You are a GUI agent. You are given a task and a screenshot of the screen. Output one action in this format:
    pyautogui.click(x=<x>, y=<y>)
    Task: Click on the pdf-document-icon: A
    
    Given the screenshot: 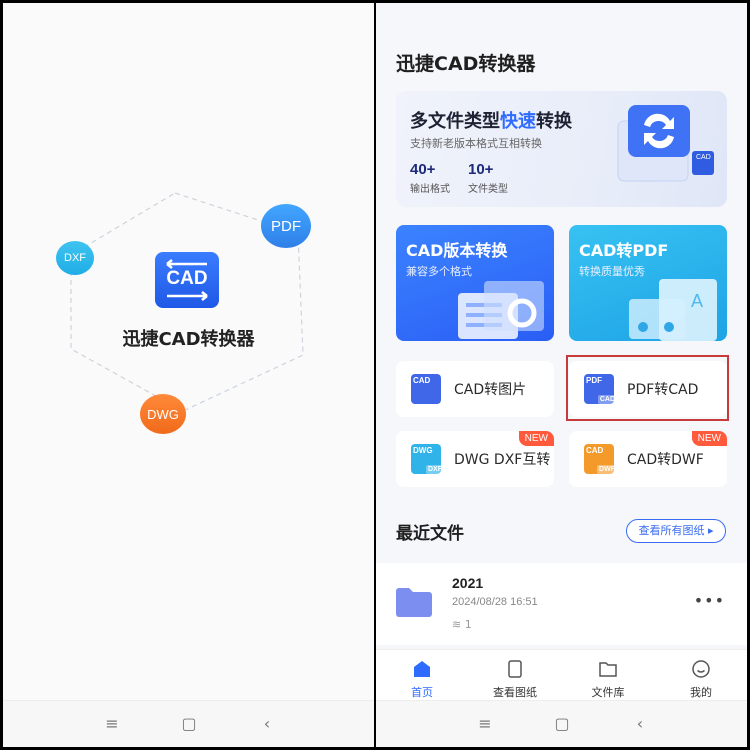 What is the action you would take?
    pyautogui.click(x=673, y=310)
    